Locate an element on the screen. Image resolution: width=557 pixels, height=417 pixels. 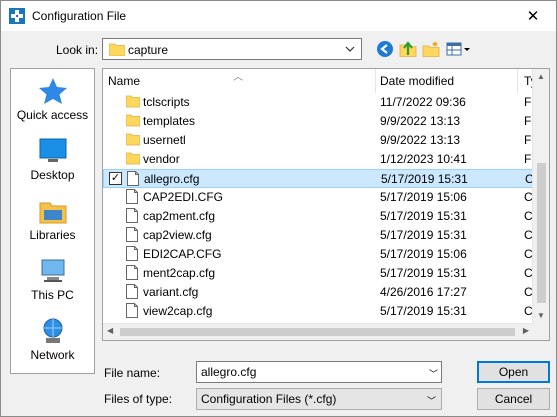
vertical-scroll-thumb is located at coordinates (541, 233).